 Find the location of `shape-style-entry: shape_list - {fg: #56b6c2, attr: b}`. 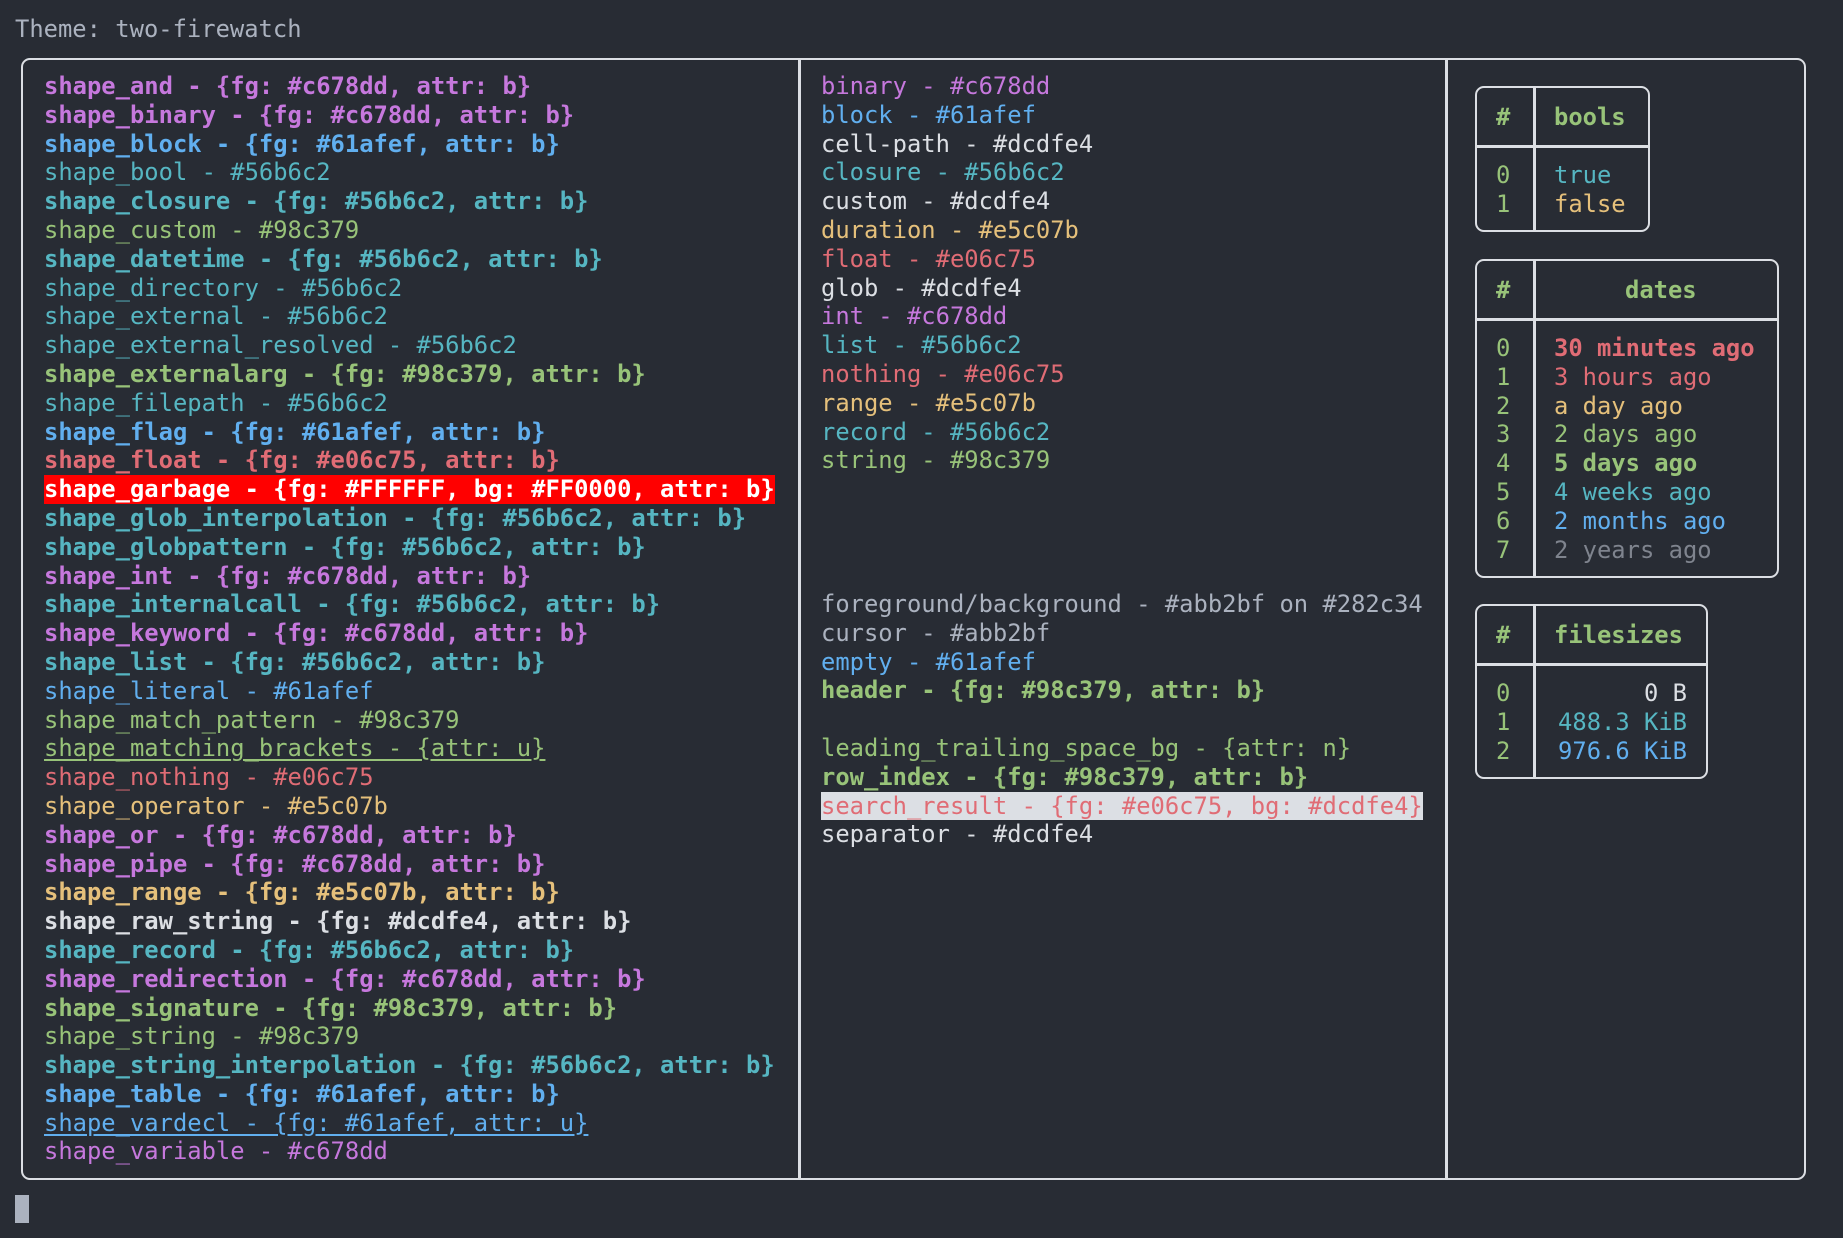

shape-style-entry: shape_list - {fg: #56b6c2, attr: b} is located at coordinates (295, 661).